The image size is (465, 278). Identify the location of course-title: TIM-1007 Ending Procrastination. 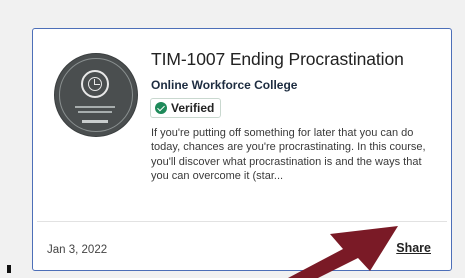
(277, 59).